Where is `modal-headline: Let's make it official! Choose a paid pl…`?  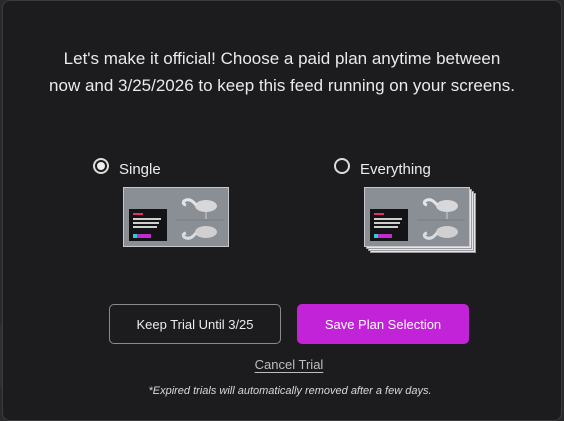
modal-headline: Let's make it official! Choose a paid pl… is located at coordinates (282, 72).